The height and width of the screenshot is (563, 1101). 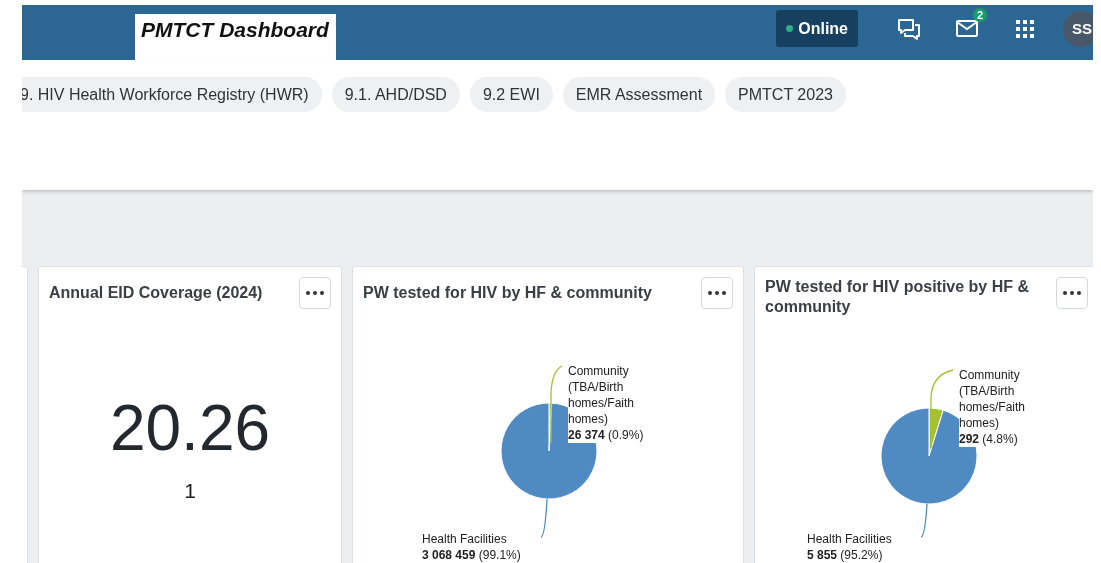 I want to click on dashboard-title: PMTCT Dashboard, so click(x=235, y=37).